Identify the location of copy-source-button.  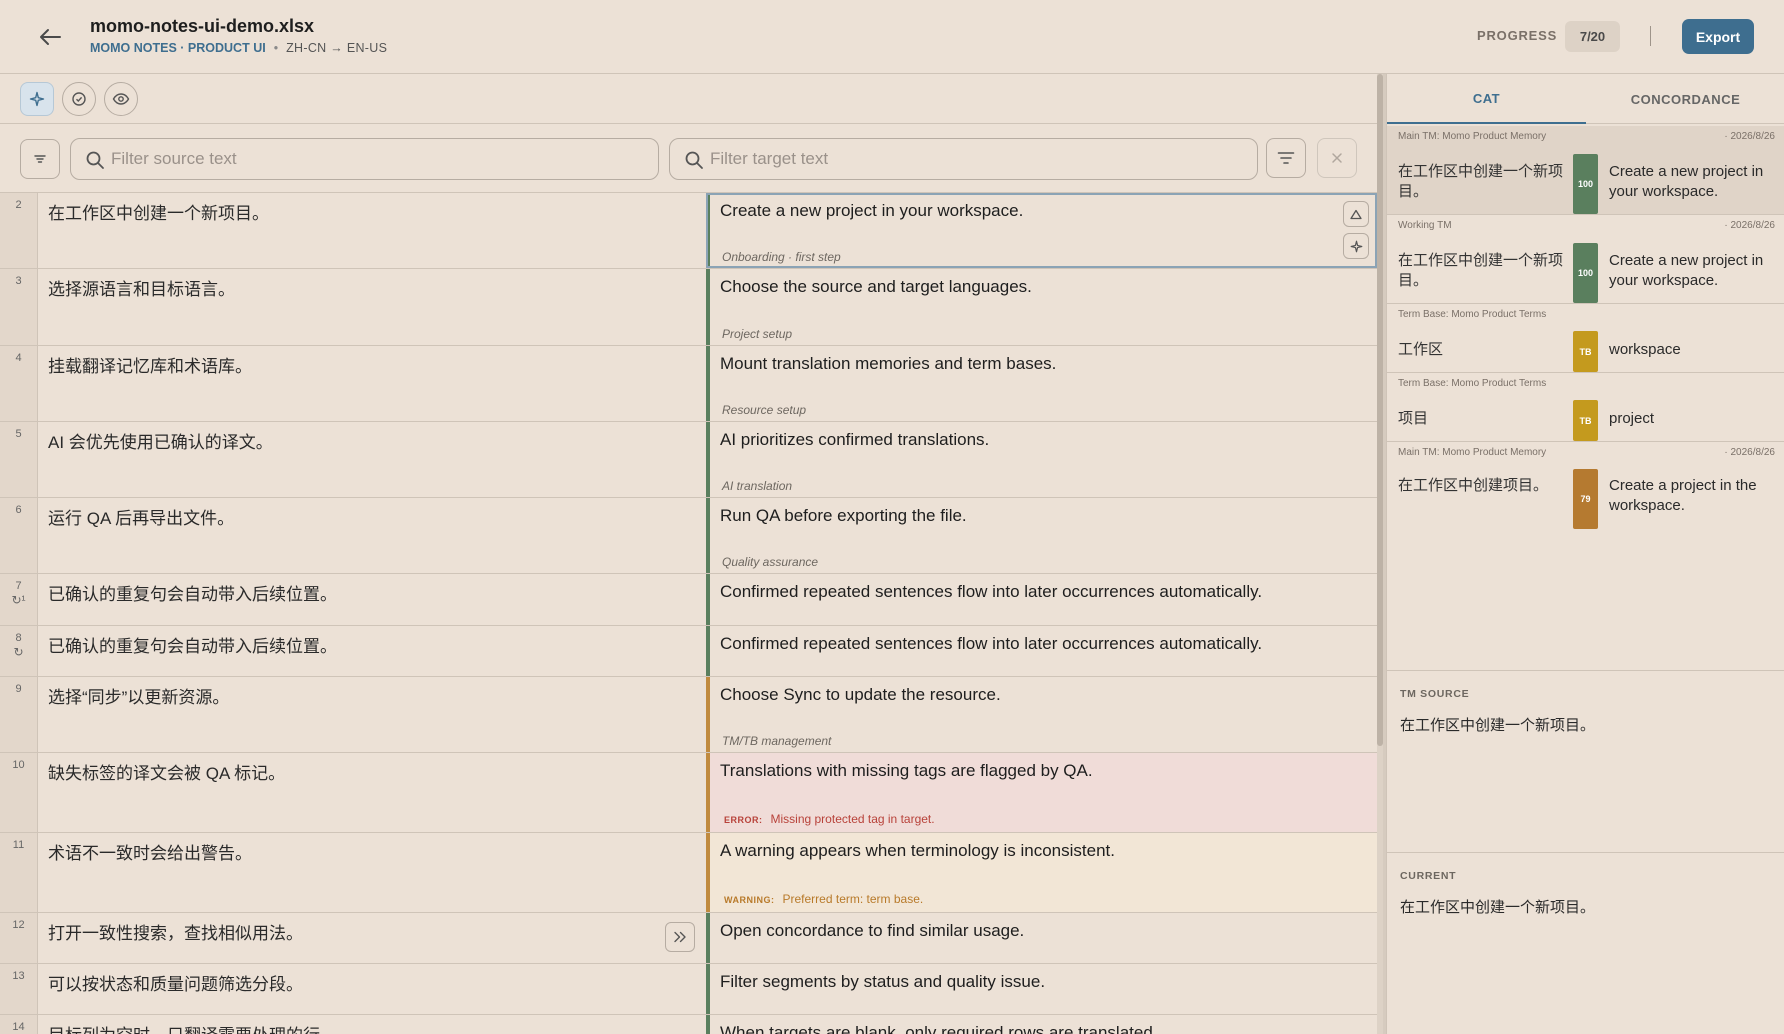
(680, 937).